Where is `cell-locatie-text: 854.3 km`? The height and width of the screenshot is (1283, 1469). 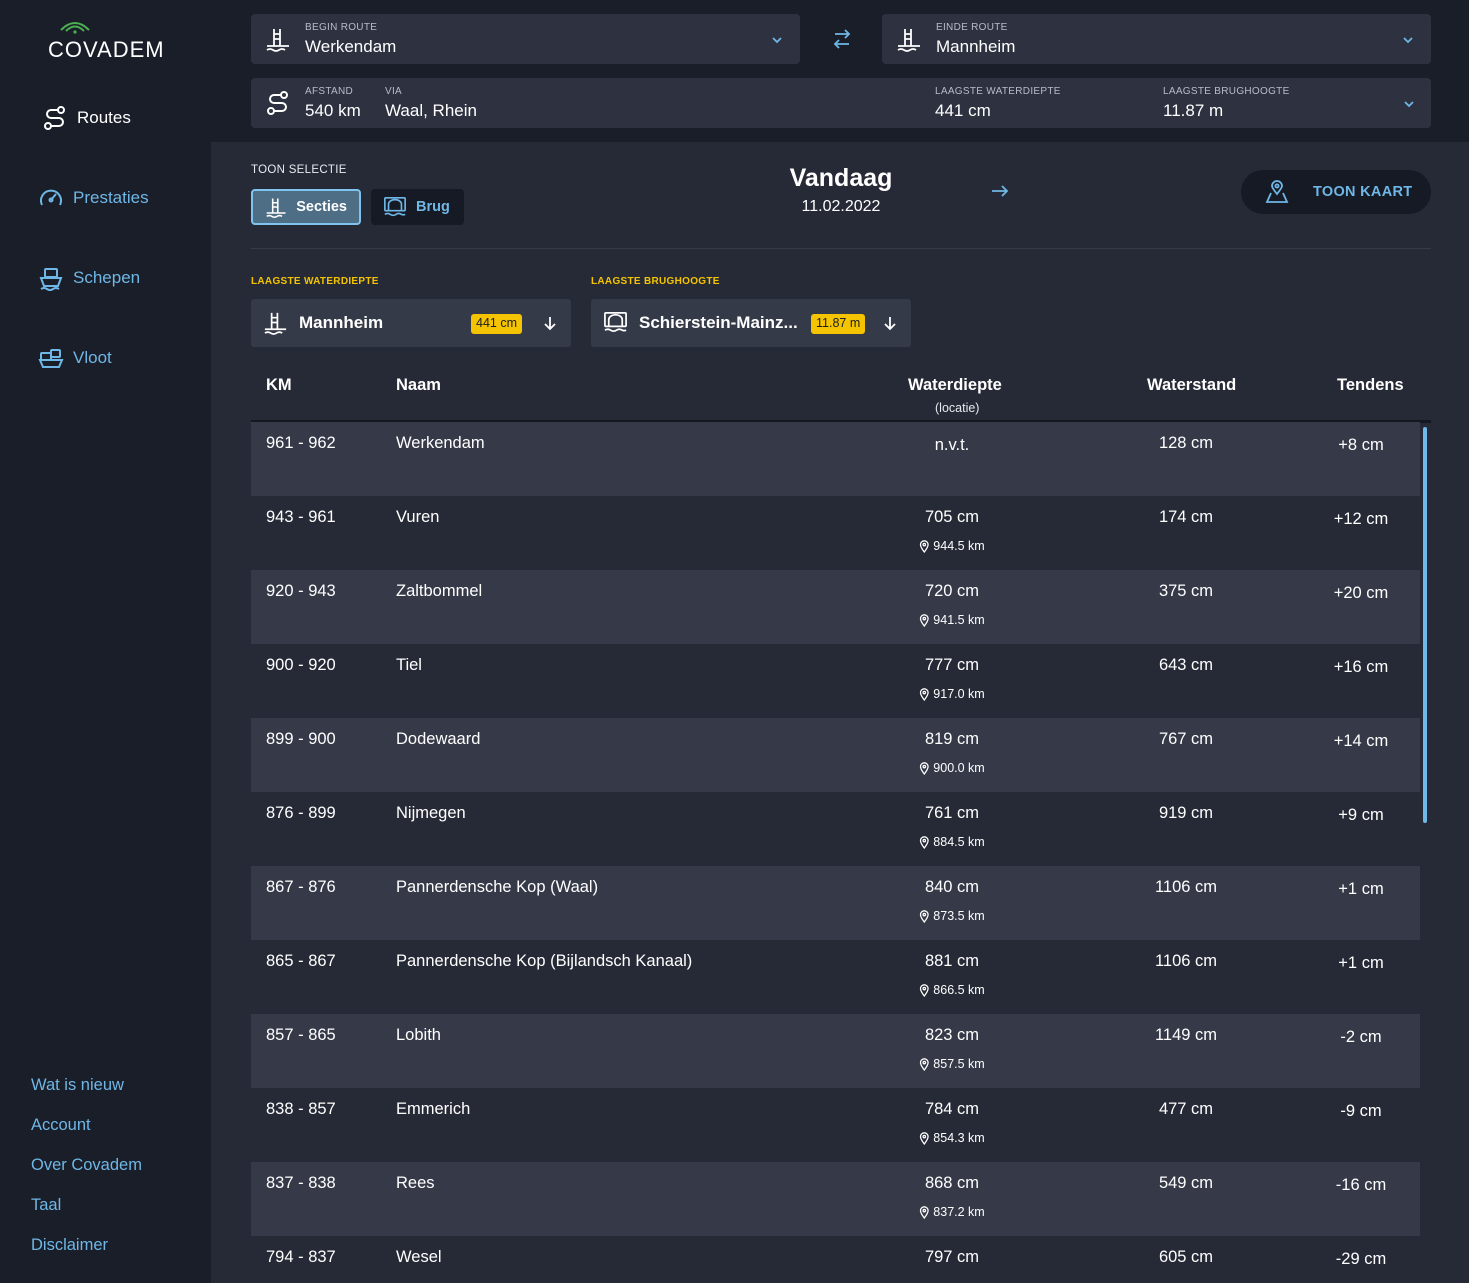
cell-locatie-text: 854.3 km is located at coordinates (959, 1138).